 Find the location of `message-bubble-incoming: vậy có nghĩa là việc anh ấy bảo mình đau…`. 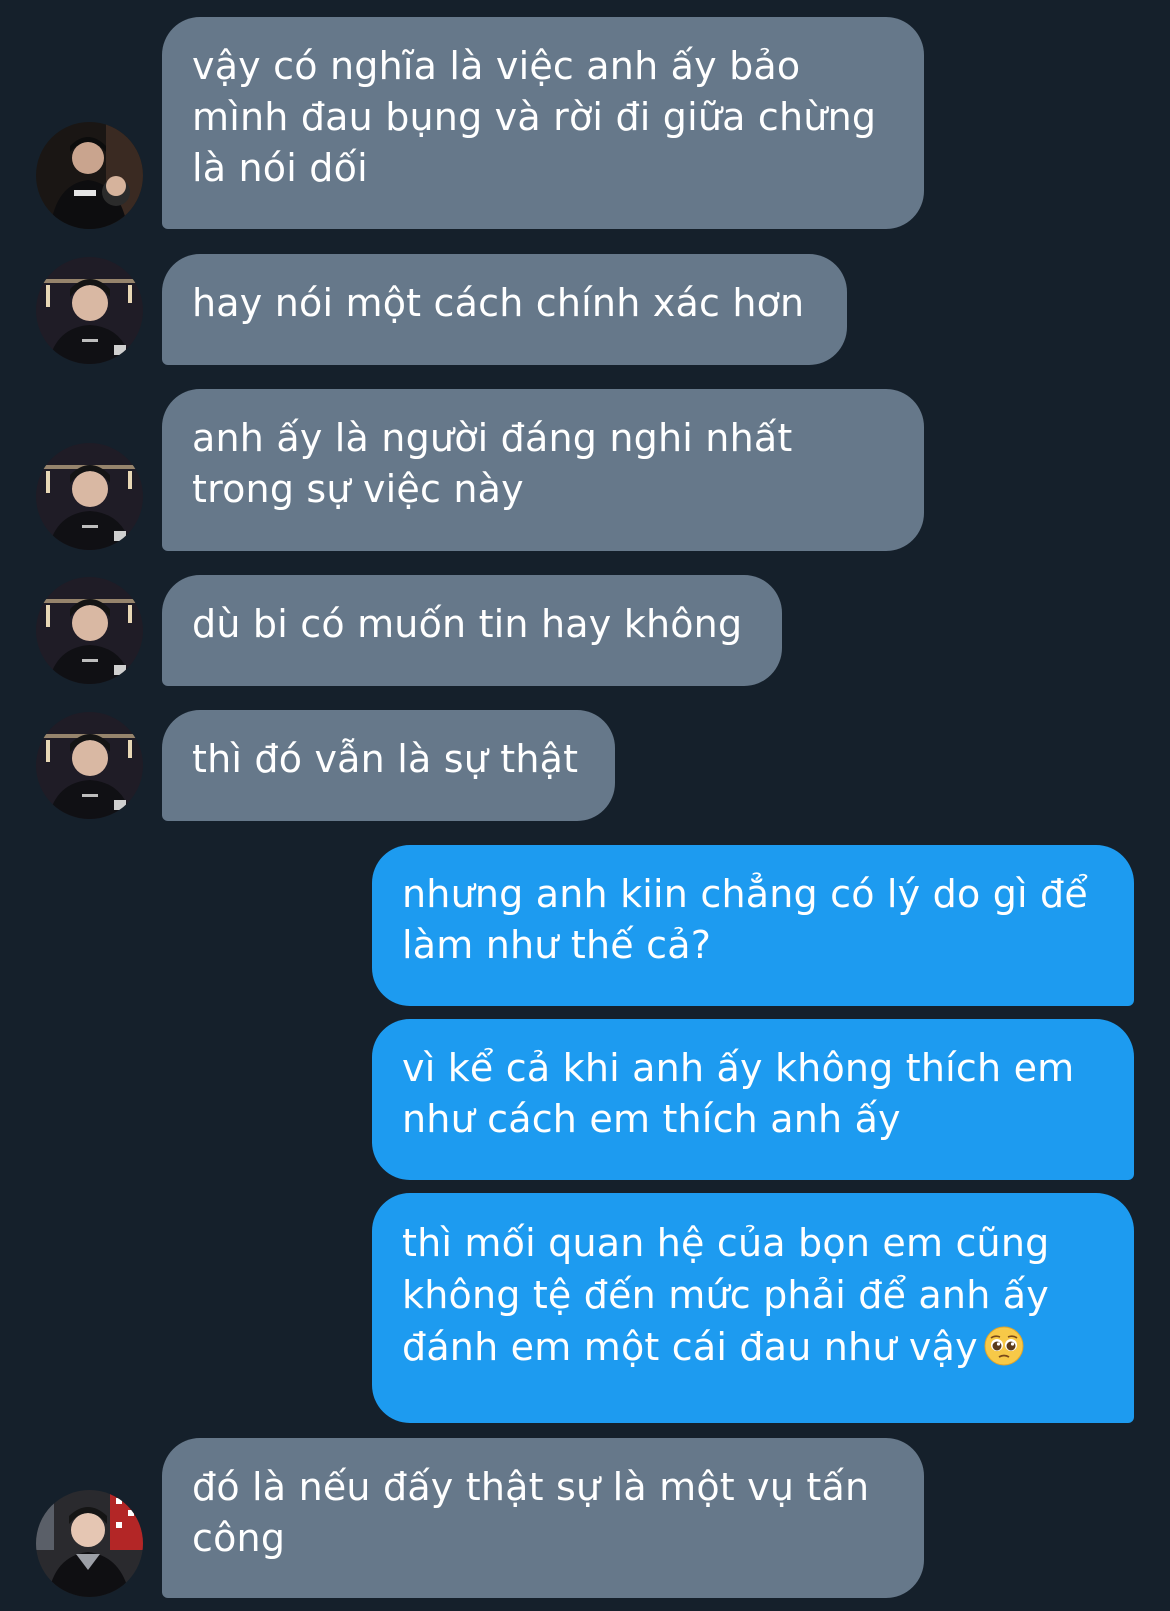

message-bubble-incoming: vậy có nghĩa là việc anh ấy bảo mình đau… is located at coordinates (543, 123).